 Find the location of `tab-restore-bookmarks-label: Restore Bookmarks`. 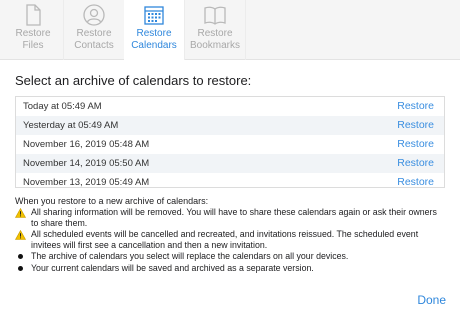

tab-restore-bookmarks-label: Restore Bookmarks is located at coordinates (214, 39).